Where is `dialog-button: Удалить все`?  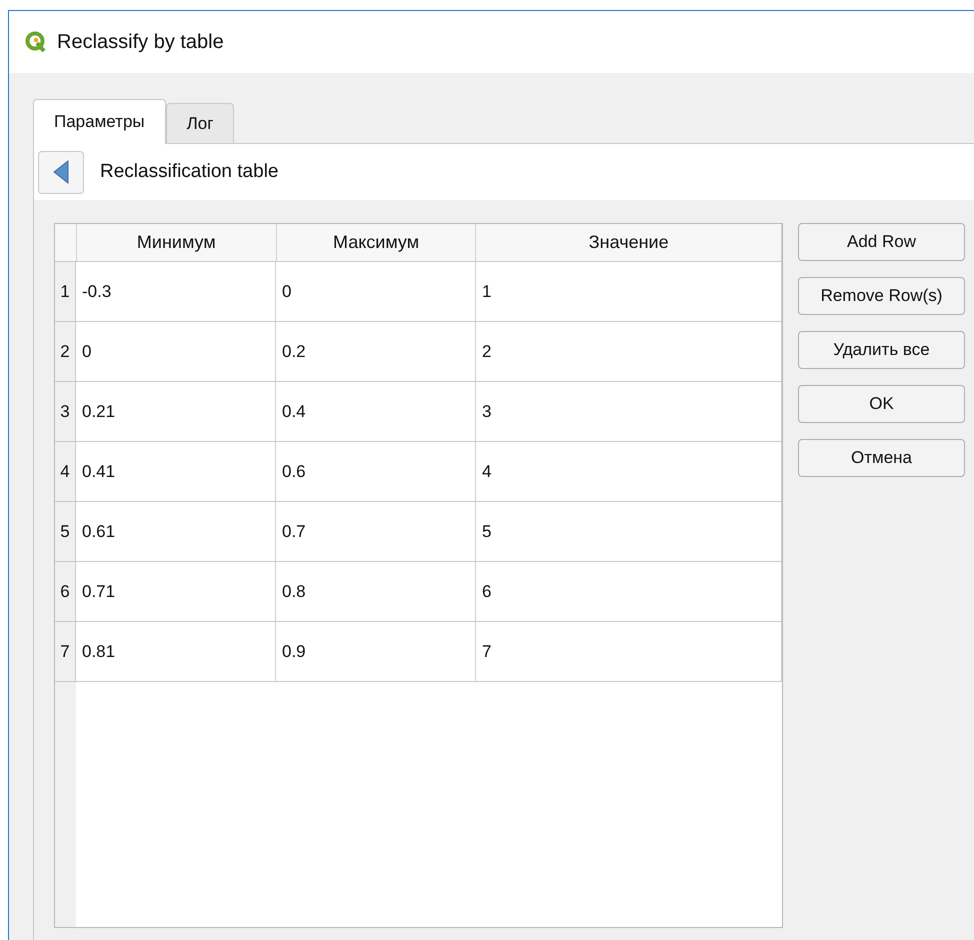
dialog-button: Удалить все is located at coordinates (881, 350).